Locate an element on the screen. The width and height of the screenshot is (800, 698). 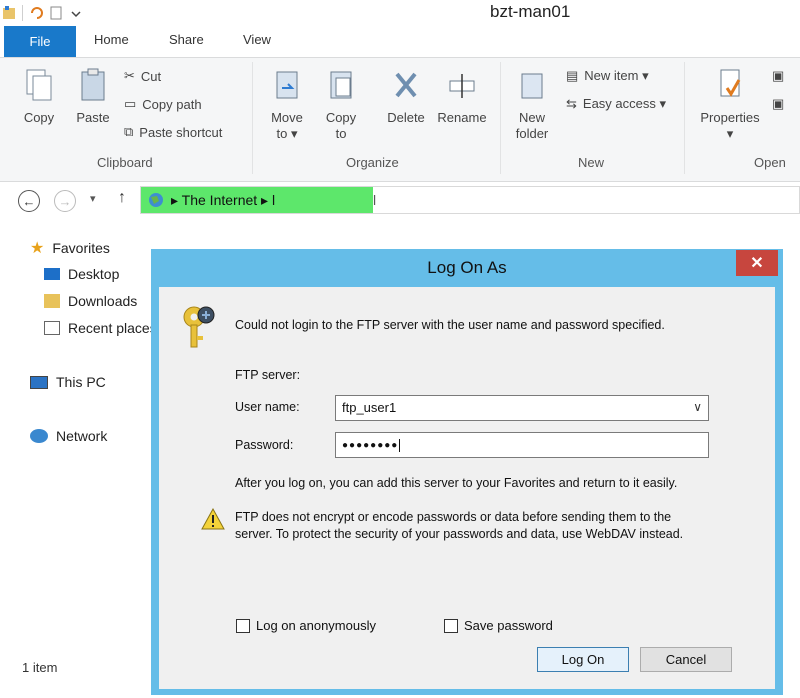
close-button: ✕ is located at coordinates (757, 263).